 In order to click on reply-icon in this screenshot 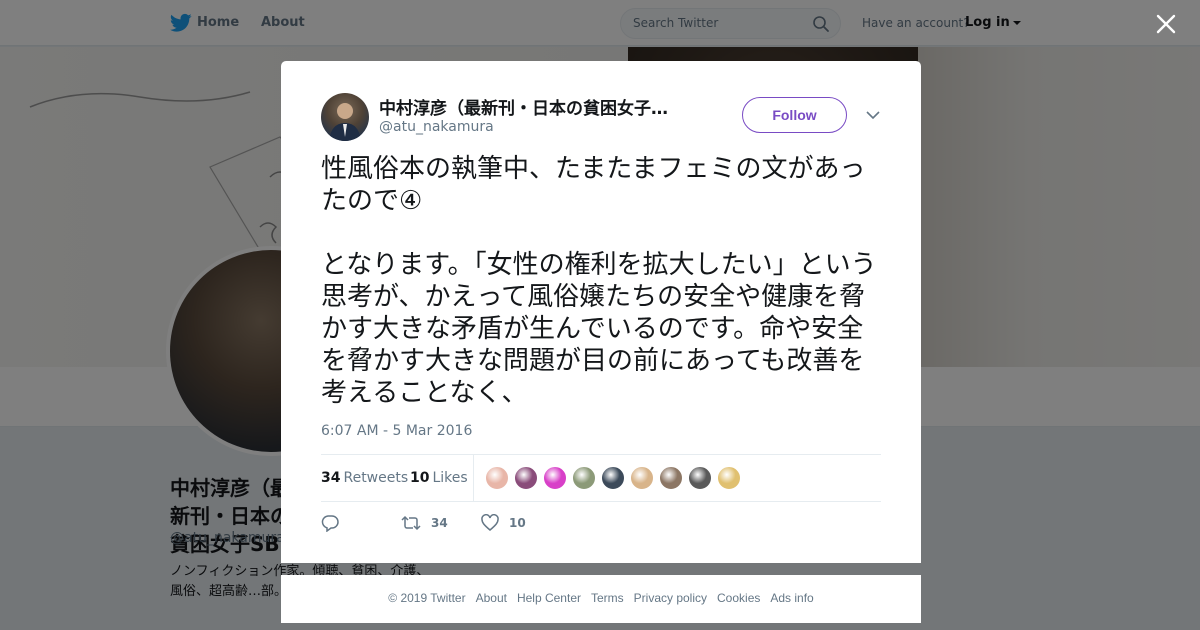, I will do `click(330, 523)`.